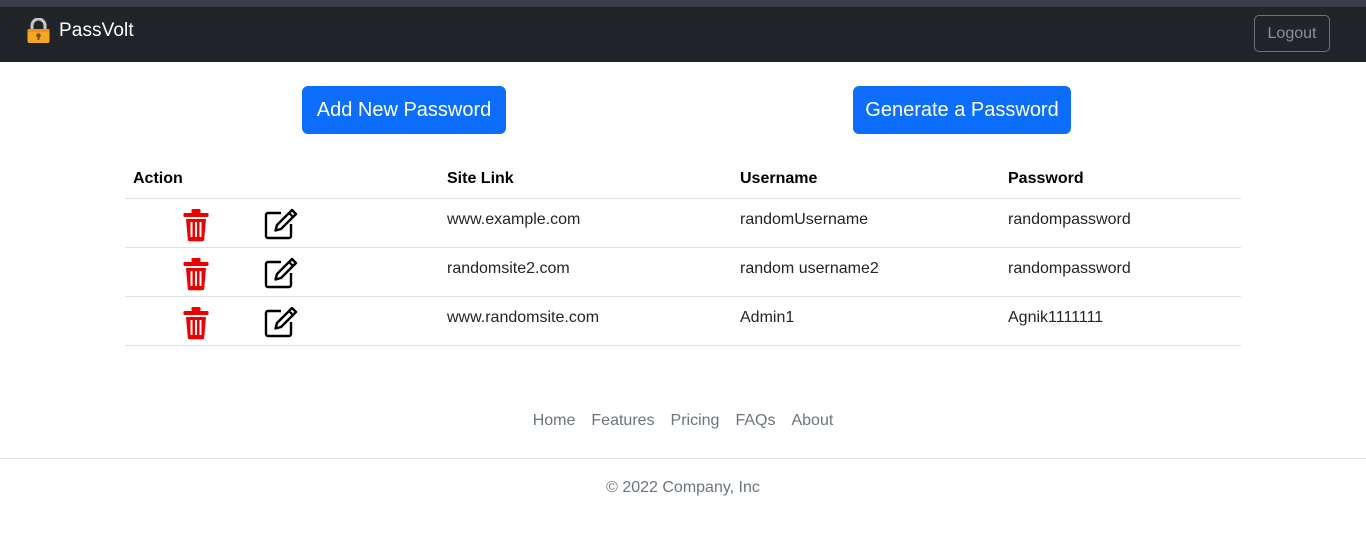 The width and height of the screenshot is (1366, 550). Describe the element at coordinates (695, 421) in the screenshot. I see `footer-link-pricing: Pricing` at that location.